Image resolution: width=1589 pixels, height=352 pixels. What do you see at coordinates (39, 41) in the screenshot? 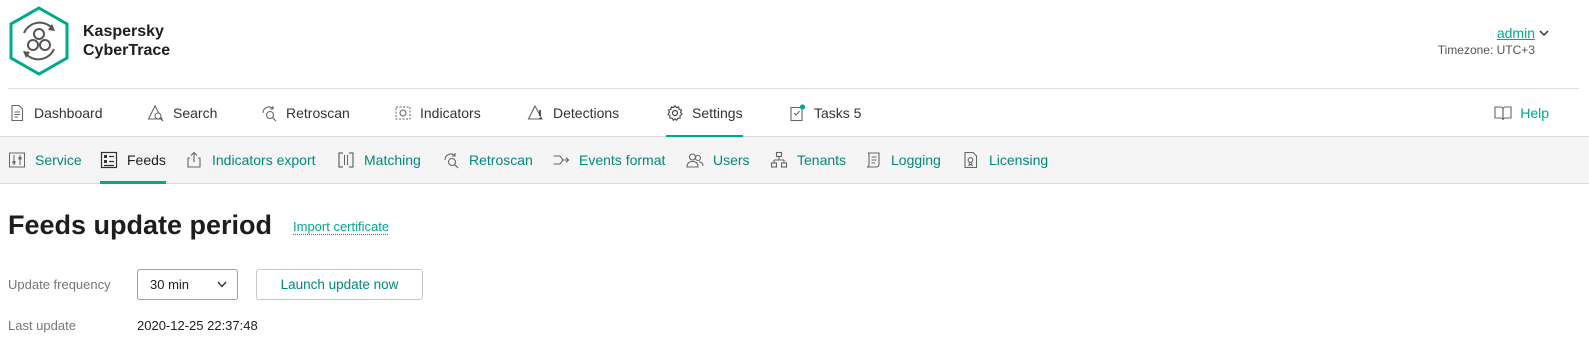
I see `kaspersky-logo-icon` at bounding box center [39, 41].